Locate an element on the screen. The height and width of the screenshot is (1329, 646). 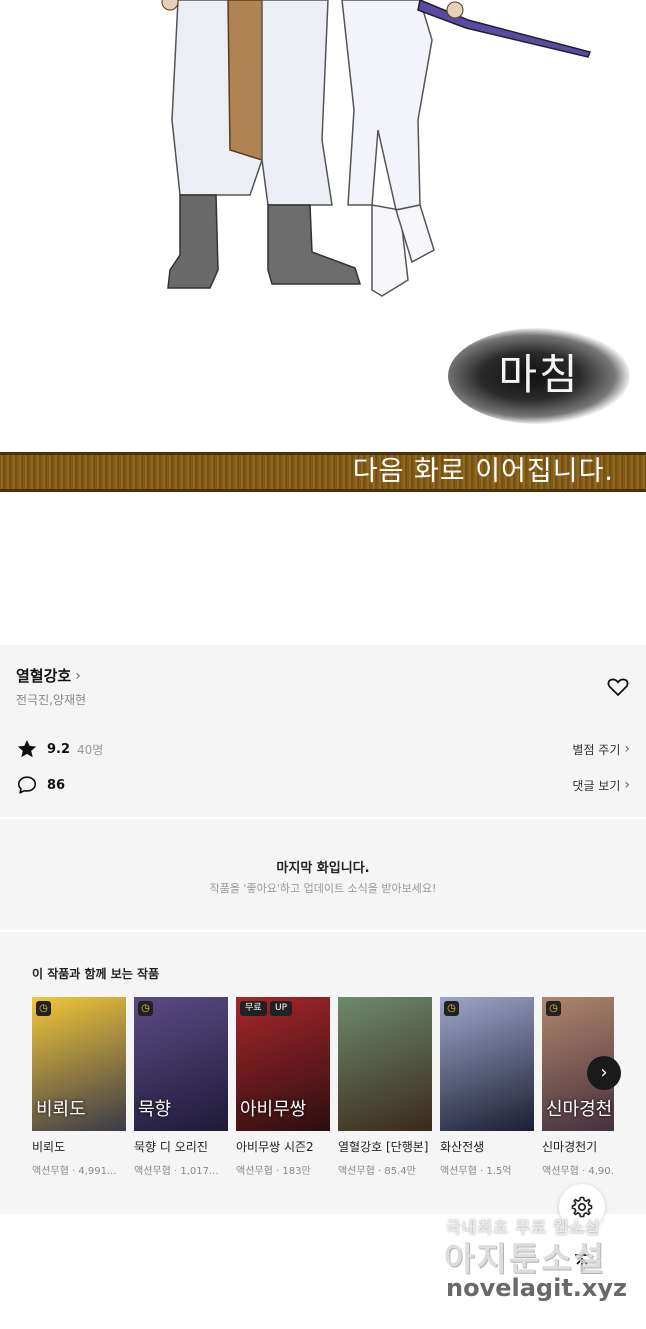
rate-button: 별점 주기 › is located at coordinates (601, 749).